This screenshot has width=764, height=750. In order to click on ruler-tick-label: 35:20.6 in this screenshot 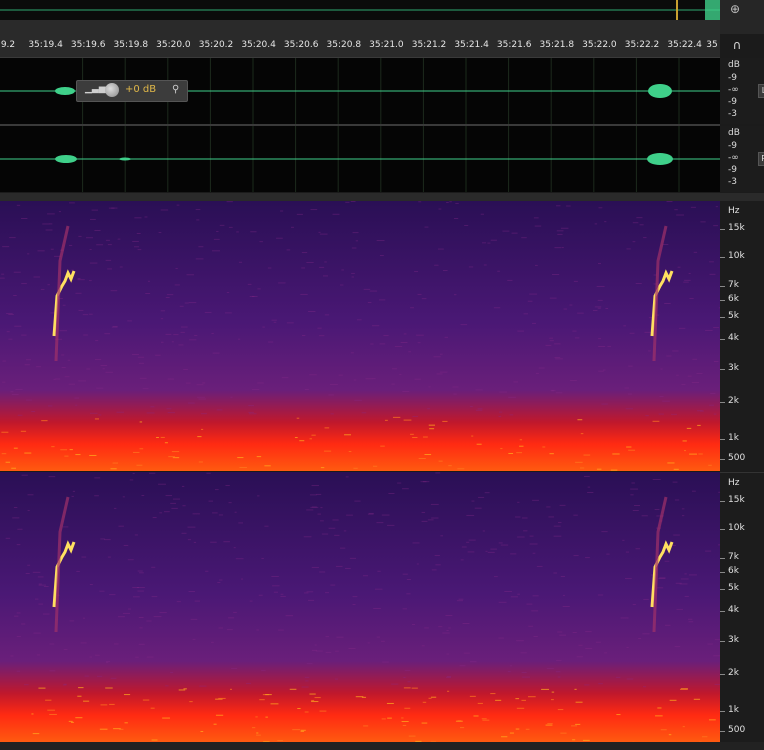, I will do `click(301, 45)`.